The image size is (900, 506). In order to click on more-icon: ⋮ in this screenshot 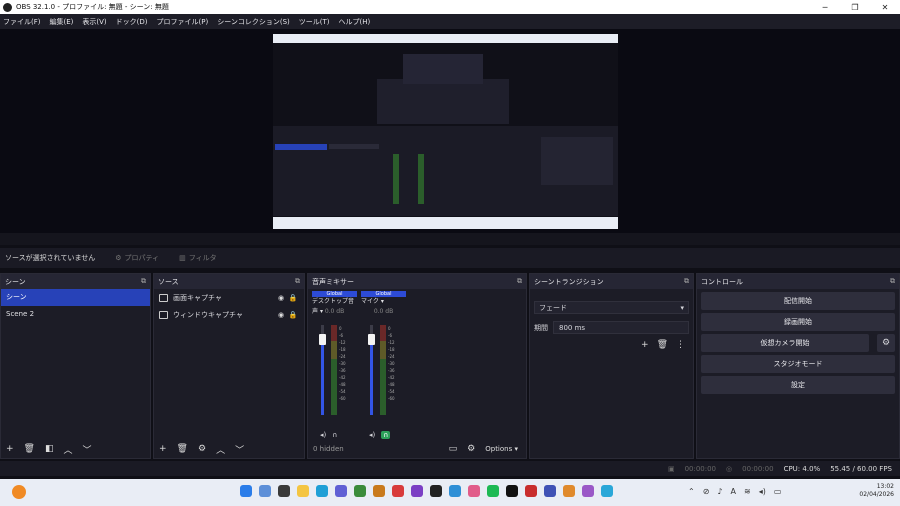, I will do `click(680, 345)`.